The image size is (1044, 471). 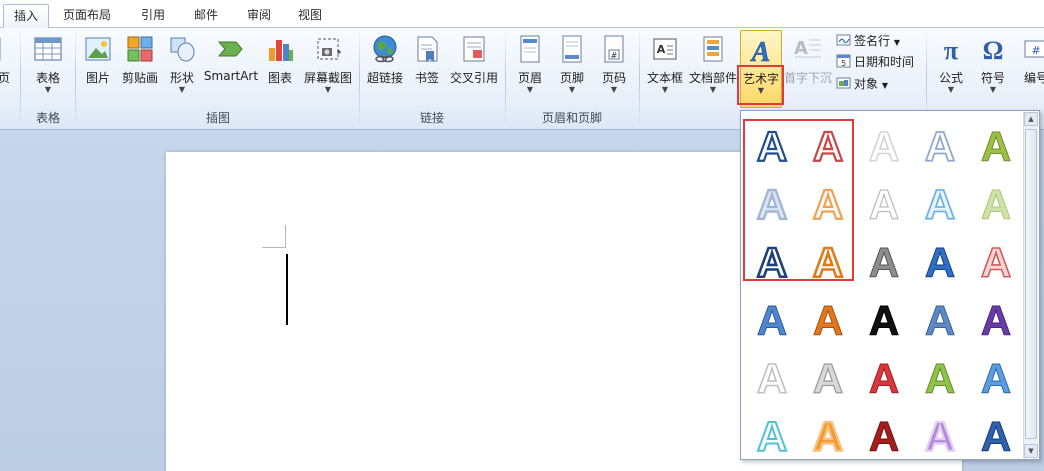 I want to click on scrollbar-thumb, so click(x=1031, y=284).